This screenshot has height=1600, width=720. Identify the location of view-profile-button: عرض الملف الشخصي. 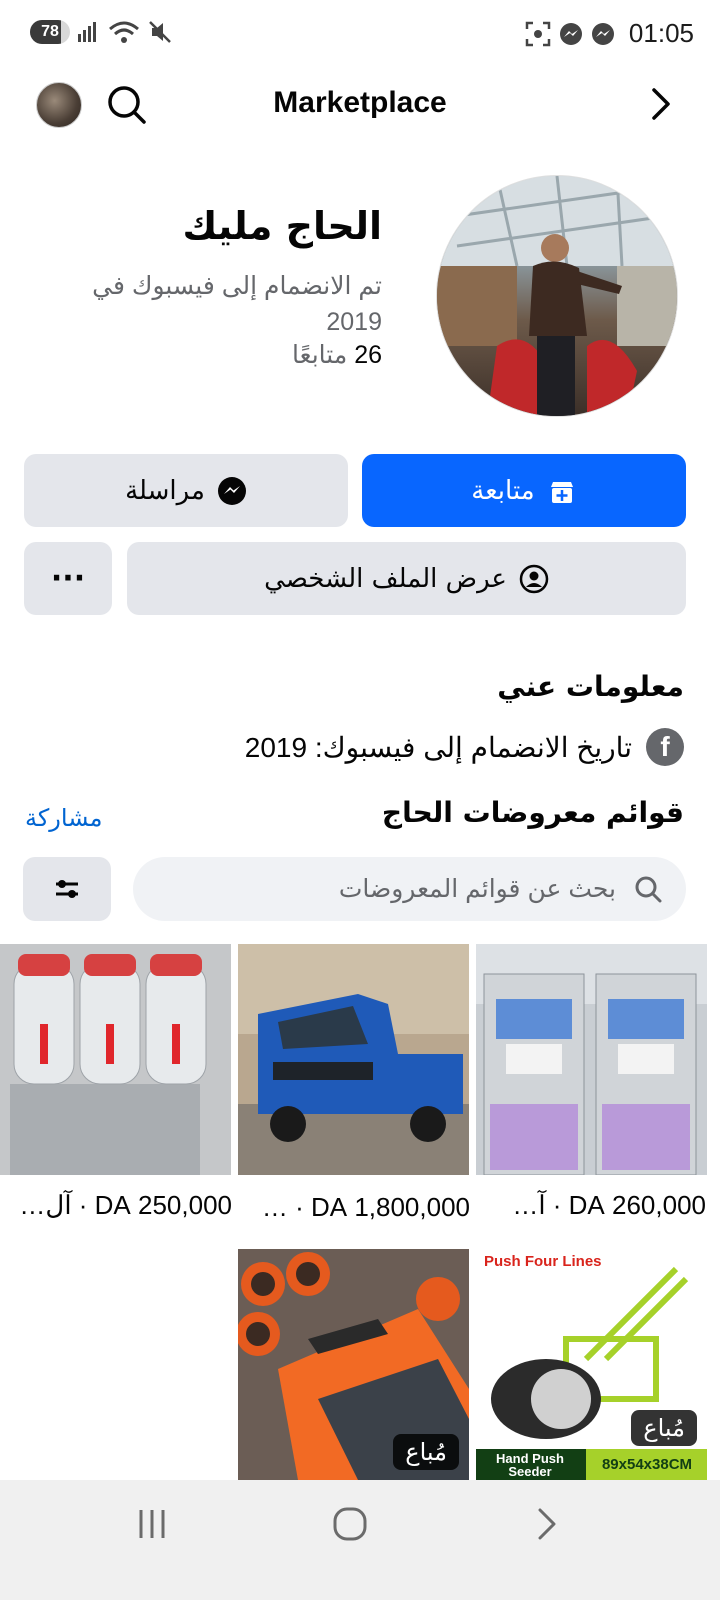
(406, 578).